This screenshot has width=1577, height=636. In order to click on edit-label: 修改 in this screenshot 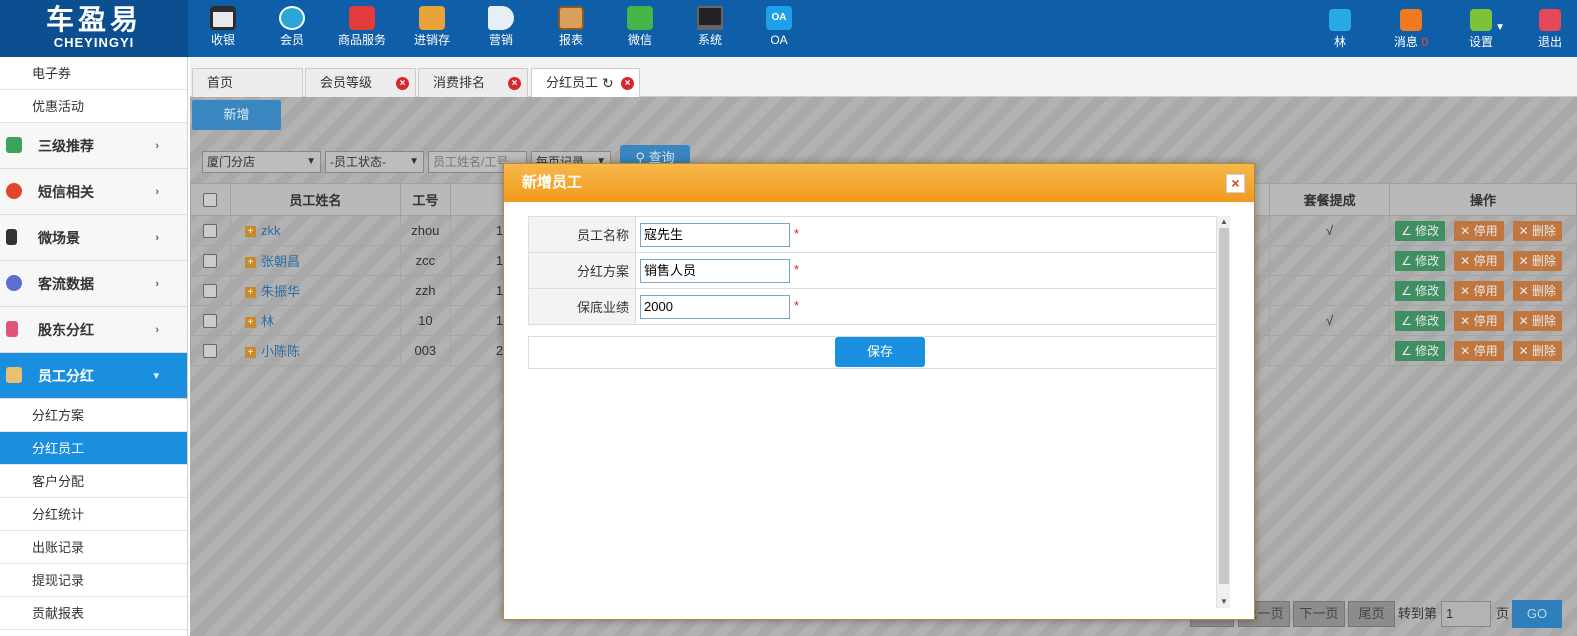, I will do `click(1427, 350)`.